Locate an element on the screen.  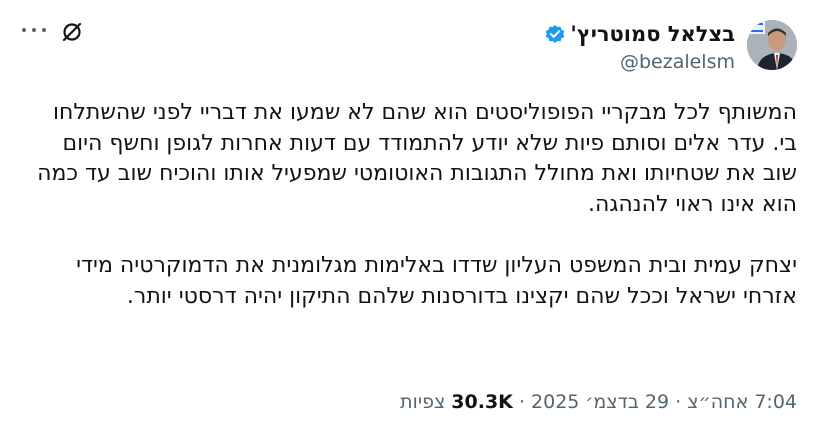
grok-slash-circle-icon is located at coordinates (72, 32).